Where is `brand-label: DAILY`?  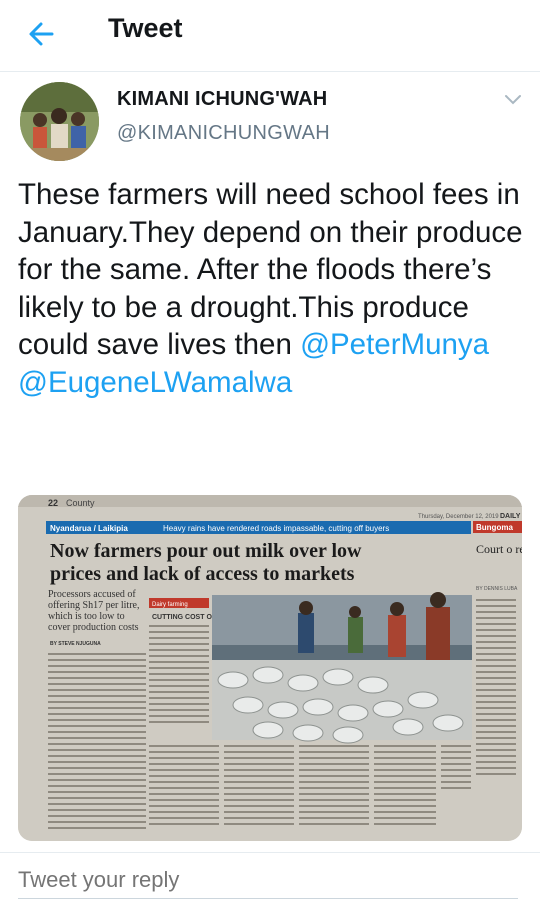 brand-label: DAILY is located at coordinates (510, 516).